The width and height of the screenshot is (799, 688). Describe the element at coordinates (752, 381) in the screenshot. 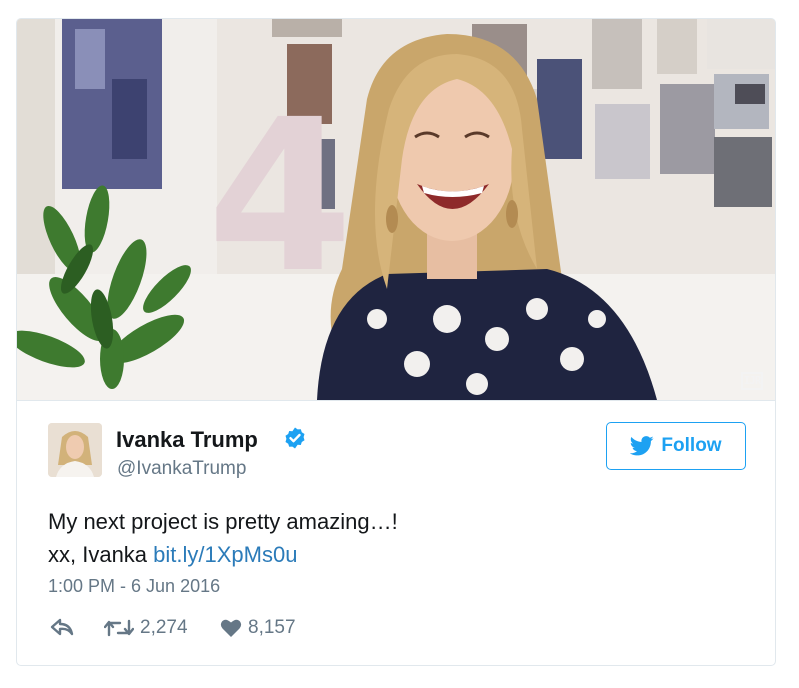

I see `media-brand-mark: IJR` at that location.